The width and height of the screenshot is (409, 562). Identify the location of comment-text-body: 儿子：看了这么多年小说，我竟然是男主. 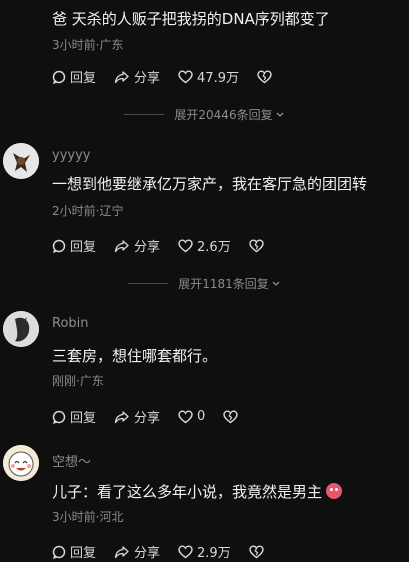
(187, 492).